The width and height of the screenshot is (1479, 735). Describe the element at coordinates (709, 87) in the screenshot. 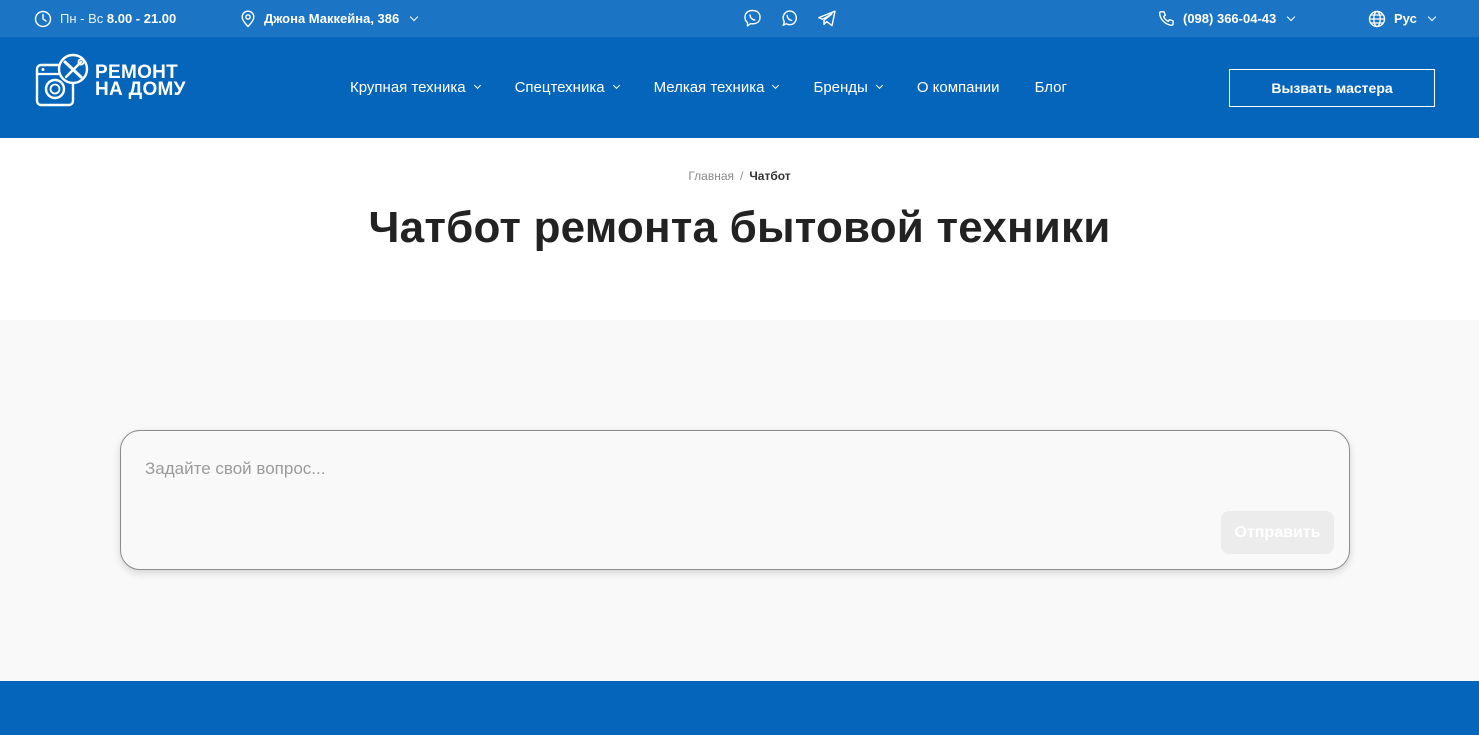

I see `nav-label: Мелкая техника` at that location.